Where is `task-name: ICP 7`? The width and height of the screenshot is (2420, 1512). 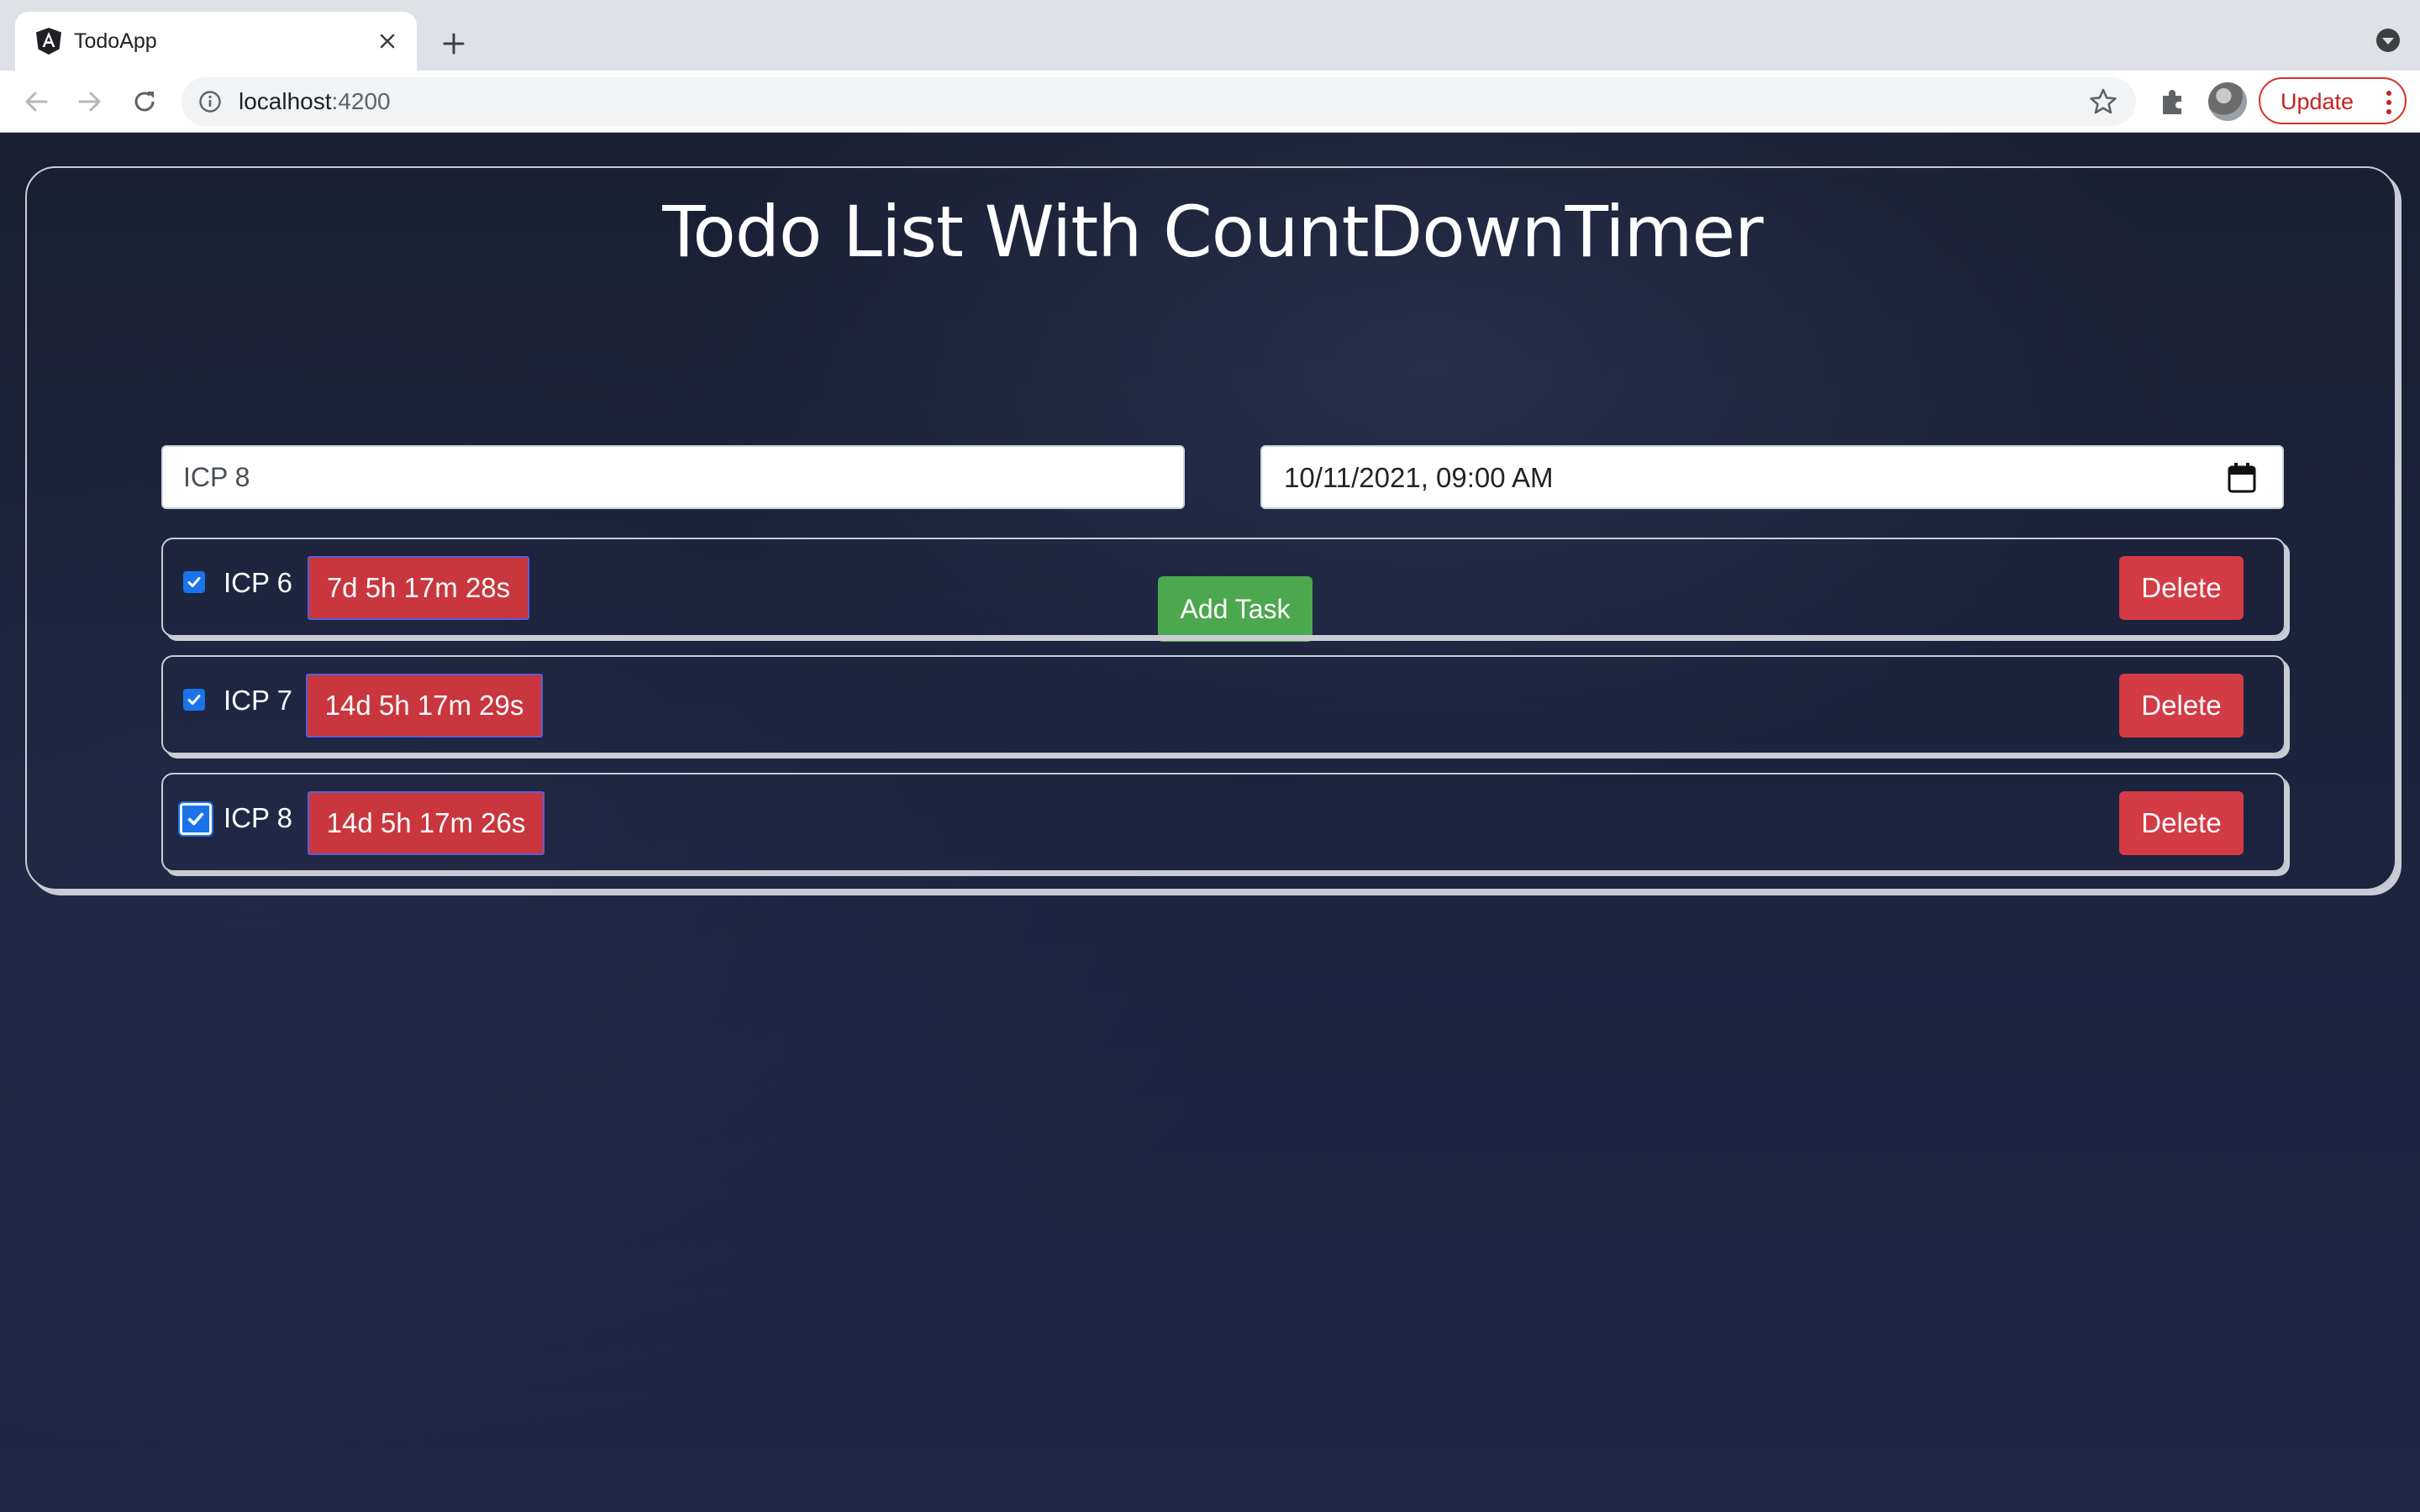 task-name: ICP 7 is located at coordinates (258, 700).